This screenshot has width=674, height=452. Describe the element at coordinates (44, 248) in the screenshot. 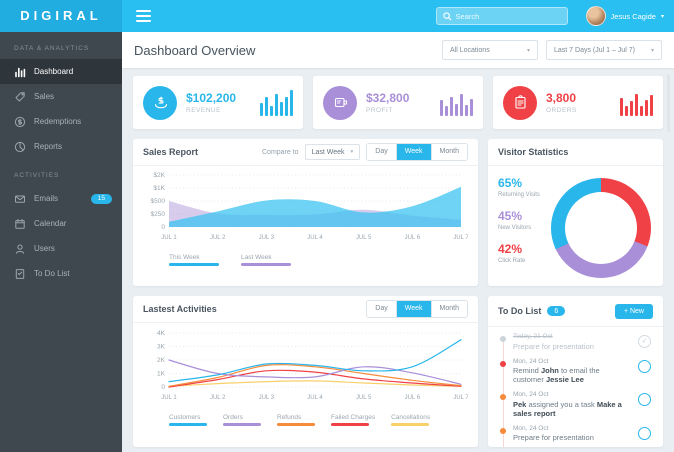

I see `sidebar-item-label: Users` at that location.